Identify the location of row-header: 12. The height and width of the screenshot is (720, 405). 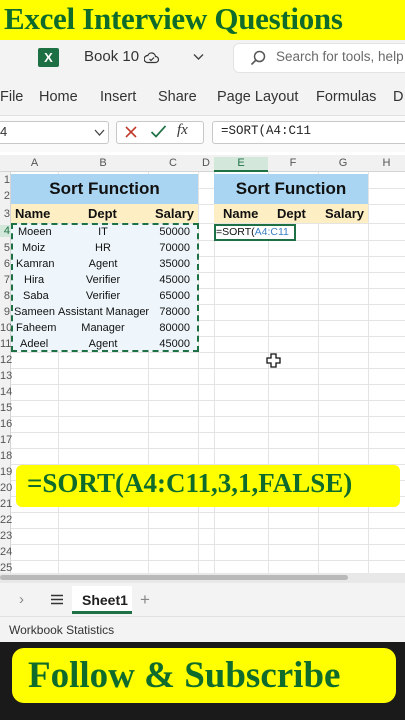
(6, 360).